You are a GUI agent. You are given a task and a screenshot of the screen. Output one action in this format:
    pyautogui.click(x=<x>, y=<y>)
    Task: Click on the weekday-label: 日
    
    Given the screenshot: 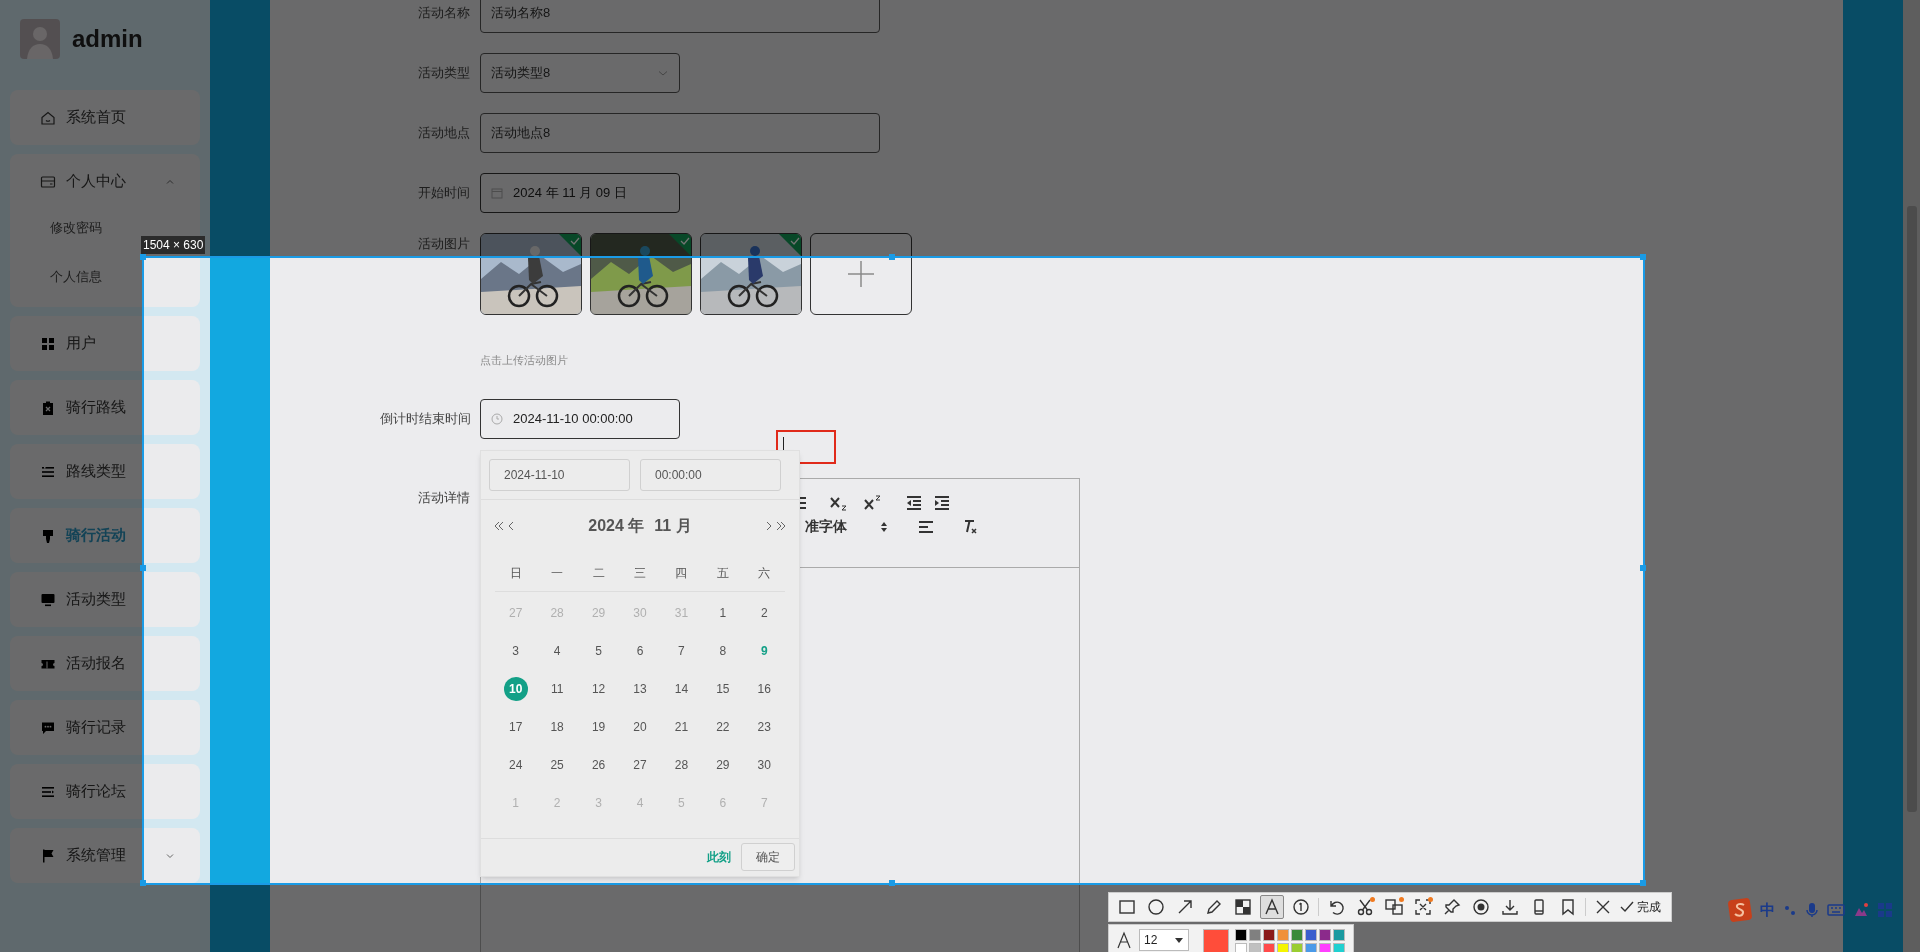 What is the action you would take?
    pyautogui.click(x=516, y=573)
    